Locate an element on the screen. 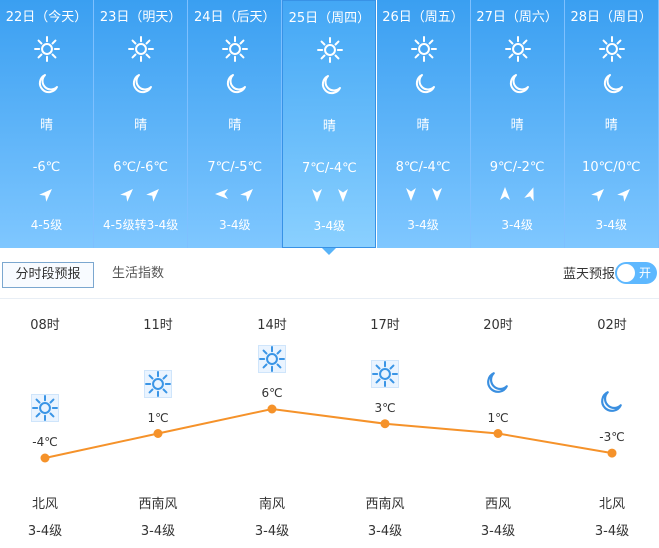 The height and width of the screenshot is (548, 659). temperature-label: 6℃ is located at coordinates (272, 393).